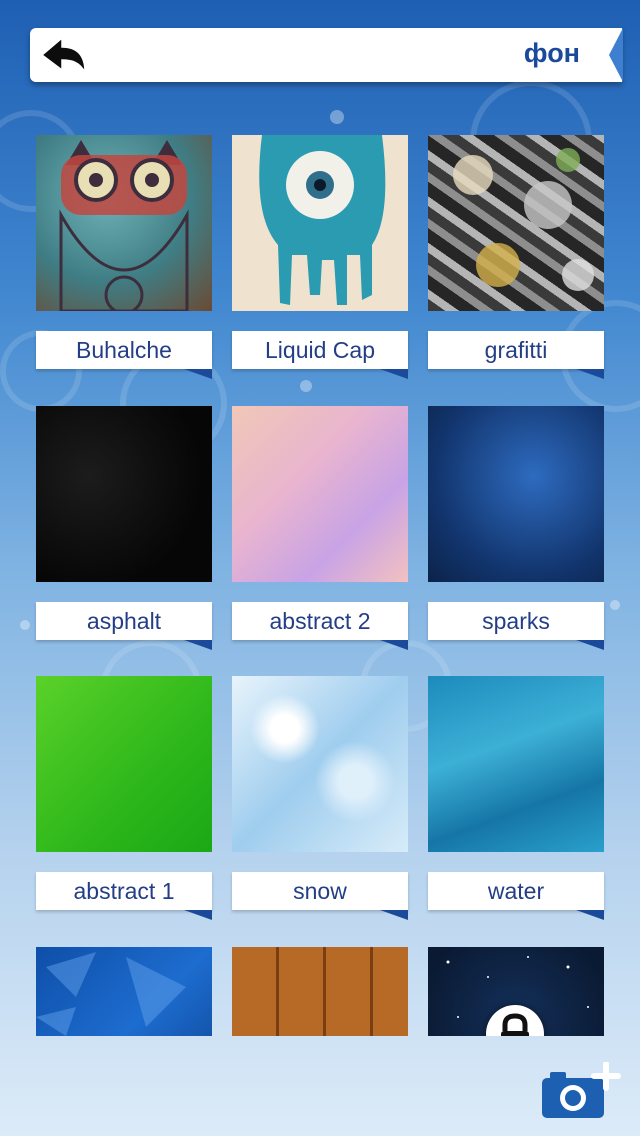  Describe the element at coordinates (515, 1020) in the screenshot. I see `lock-icon` at that location.